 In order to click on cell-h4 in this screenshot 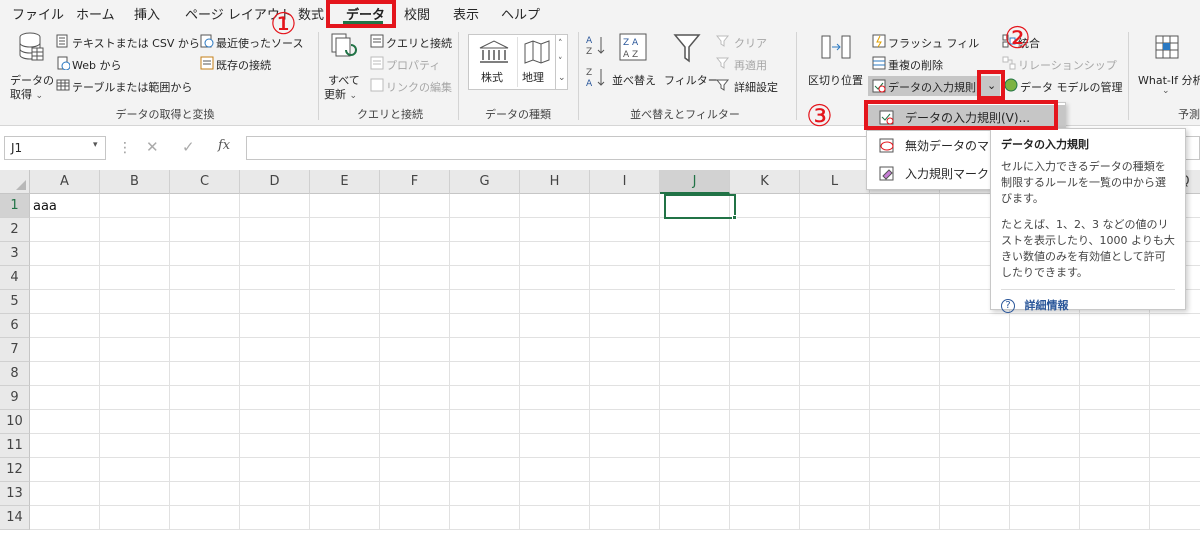, I will do `click(555, 278)`.